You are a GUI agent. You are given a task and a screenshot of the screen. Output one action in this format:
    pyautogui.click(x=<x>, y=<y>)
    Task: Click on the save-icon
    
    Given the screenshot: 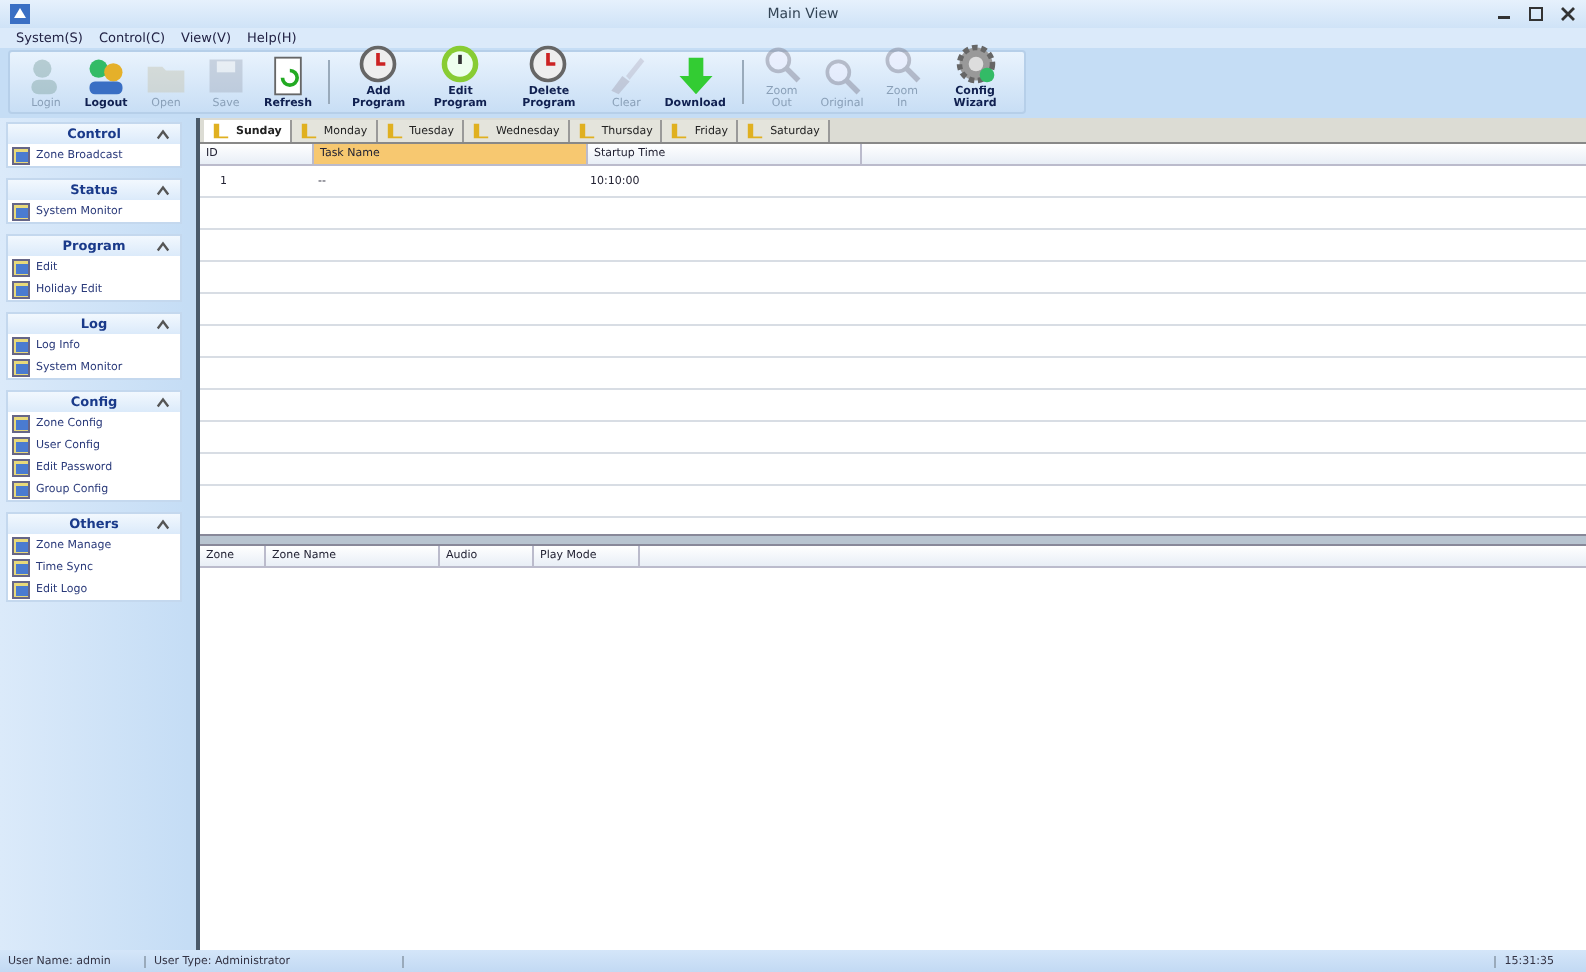 What is the action you would take?
    pyautogui.click(x=226, y=76)
    